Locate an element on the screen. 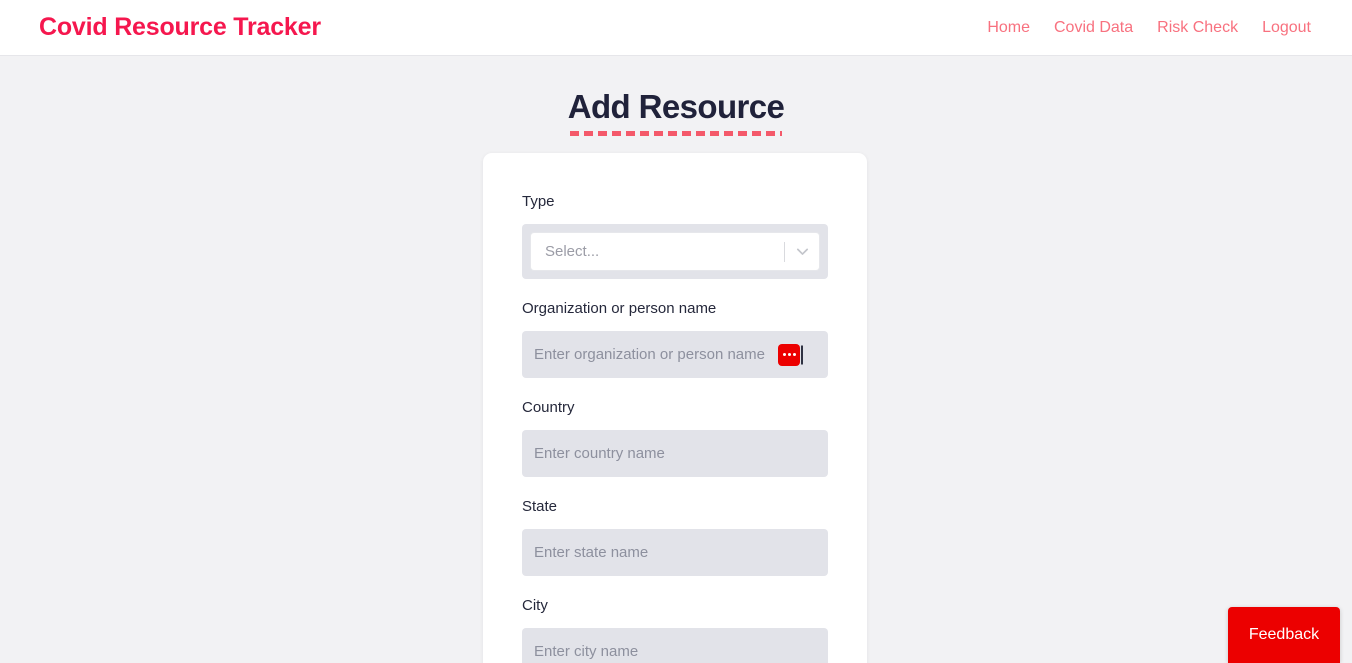 The width and height of the screenshot is (1352, 663). form-group-state: State is located at coordinates (675, 537).